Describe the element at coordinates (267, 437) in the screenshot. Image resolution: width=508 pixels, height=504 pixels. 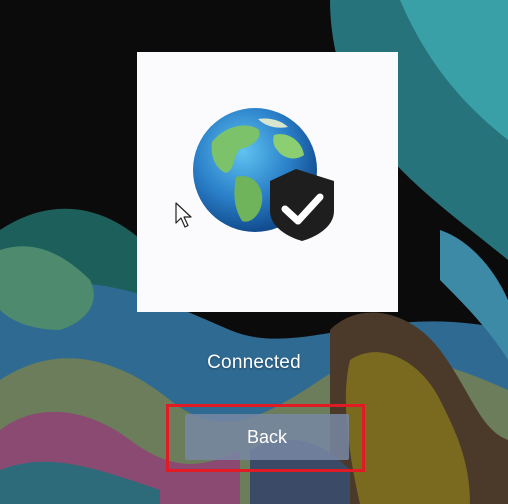
I see `back-button: Back` at that location.